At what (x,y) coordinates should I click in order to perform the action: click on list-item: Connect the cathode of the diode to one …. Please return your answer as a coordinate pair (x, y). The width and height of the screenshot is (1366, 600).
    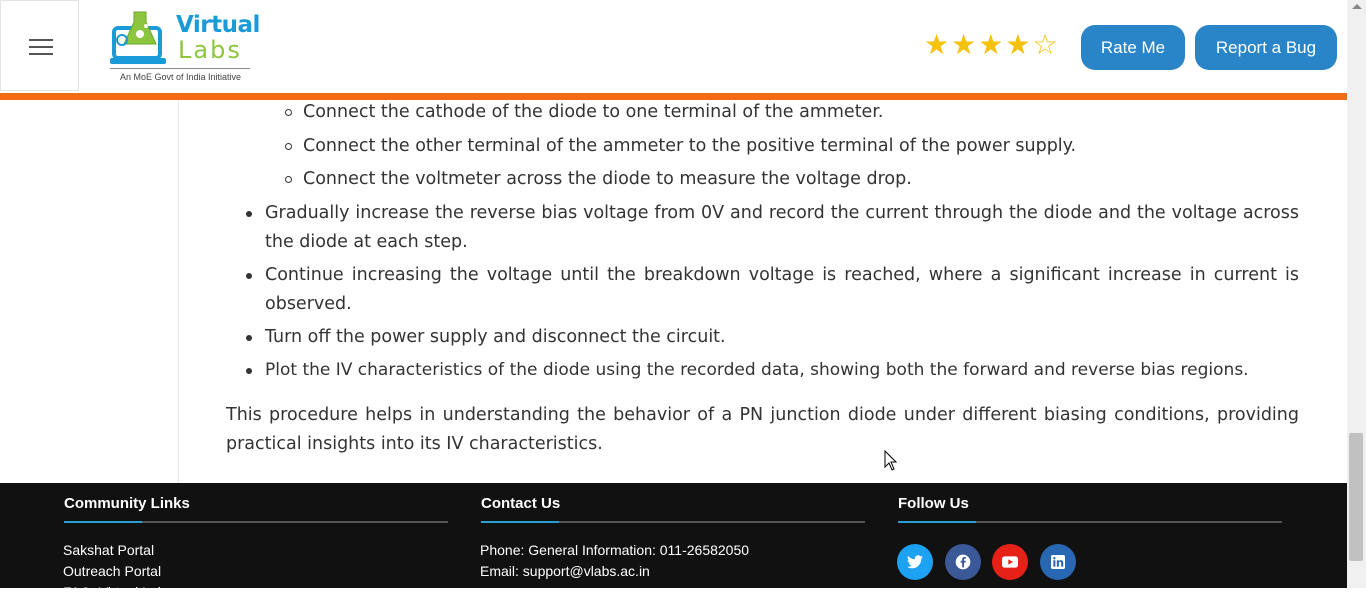
    Looking at the image, I should click on (593, 112).